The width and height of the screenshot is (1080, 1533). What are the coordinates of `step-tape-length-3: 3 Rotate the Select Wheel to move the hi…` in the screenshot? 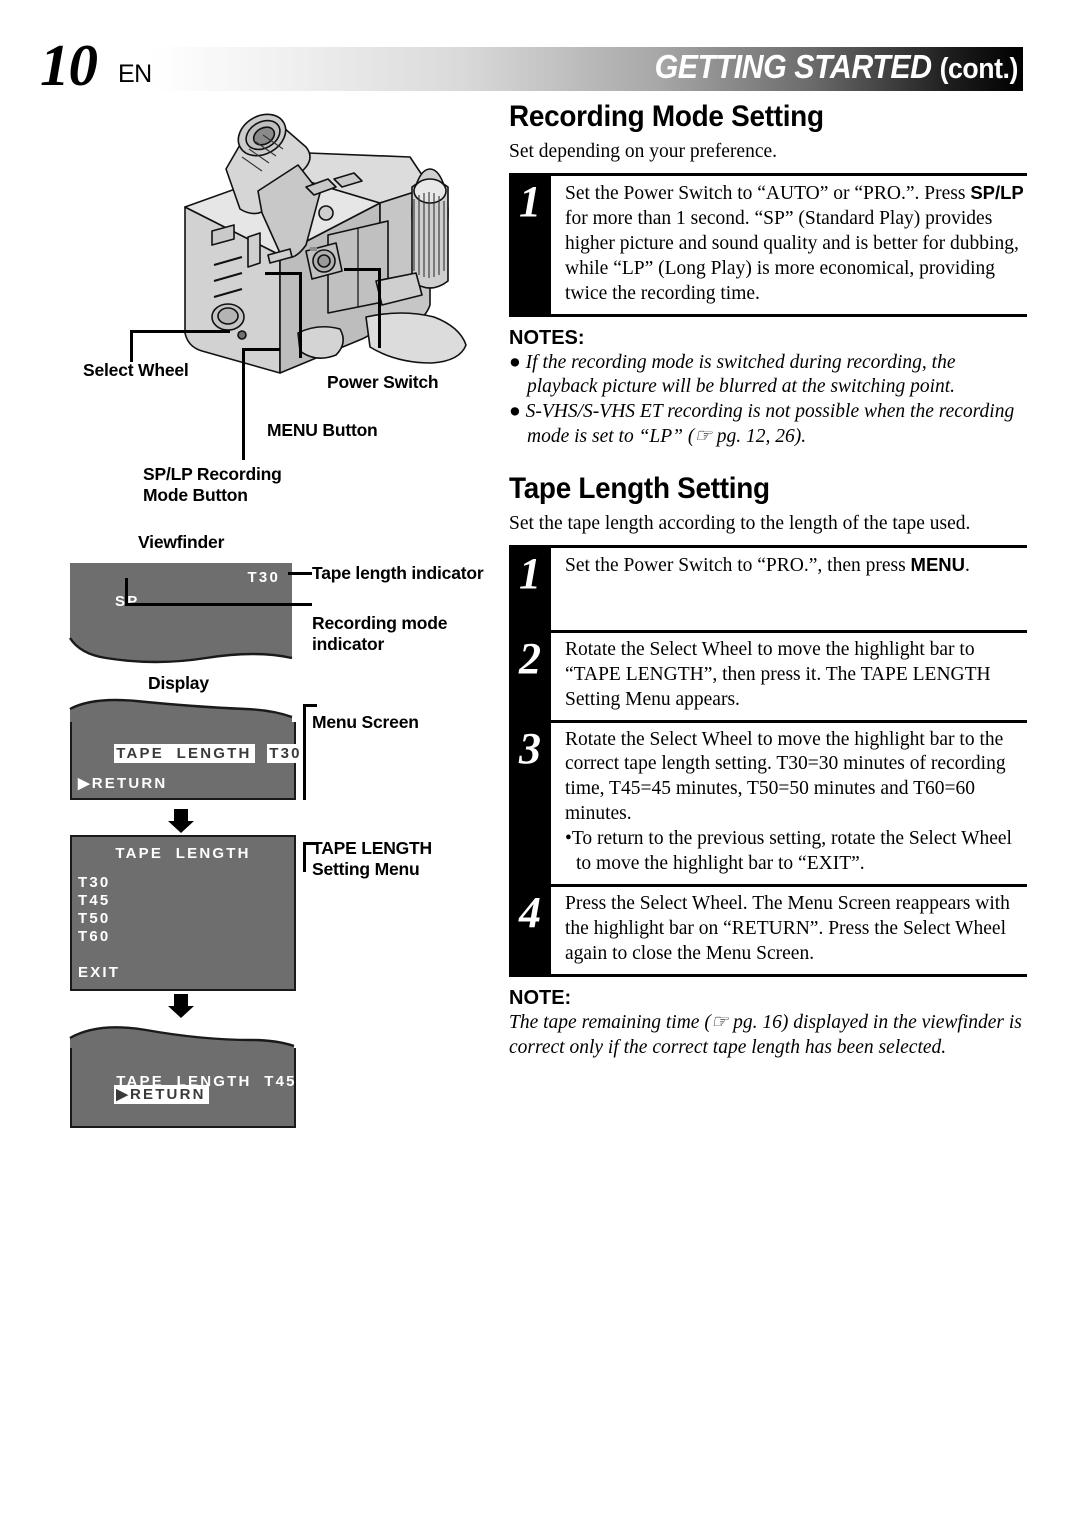 It's located at (768, 802).